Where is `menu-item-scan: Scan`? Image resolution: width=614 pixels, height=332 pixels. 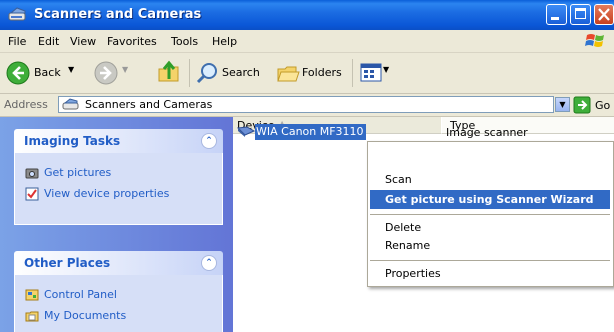 menu-item-scan: Scan is located at coordinates (398, 179).